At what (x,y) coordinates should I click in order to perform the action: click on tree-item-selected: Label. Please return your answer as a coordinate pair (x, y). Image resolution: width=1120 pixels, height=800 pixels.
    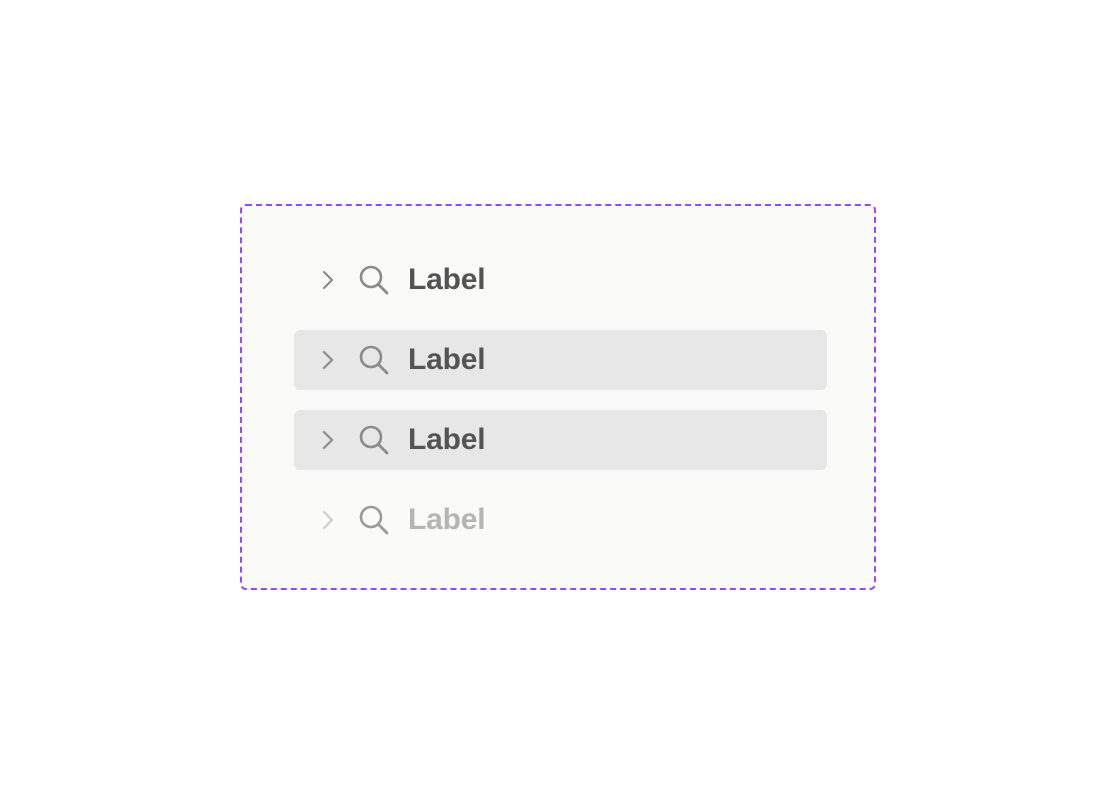
    Looking at the image, I should click on (560, 440).